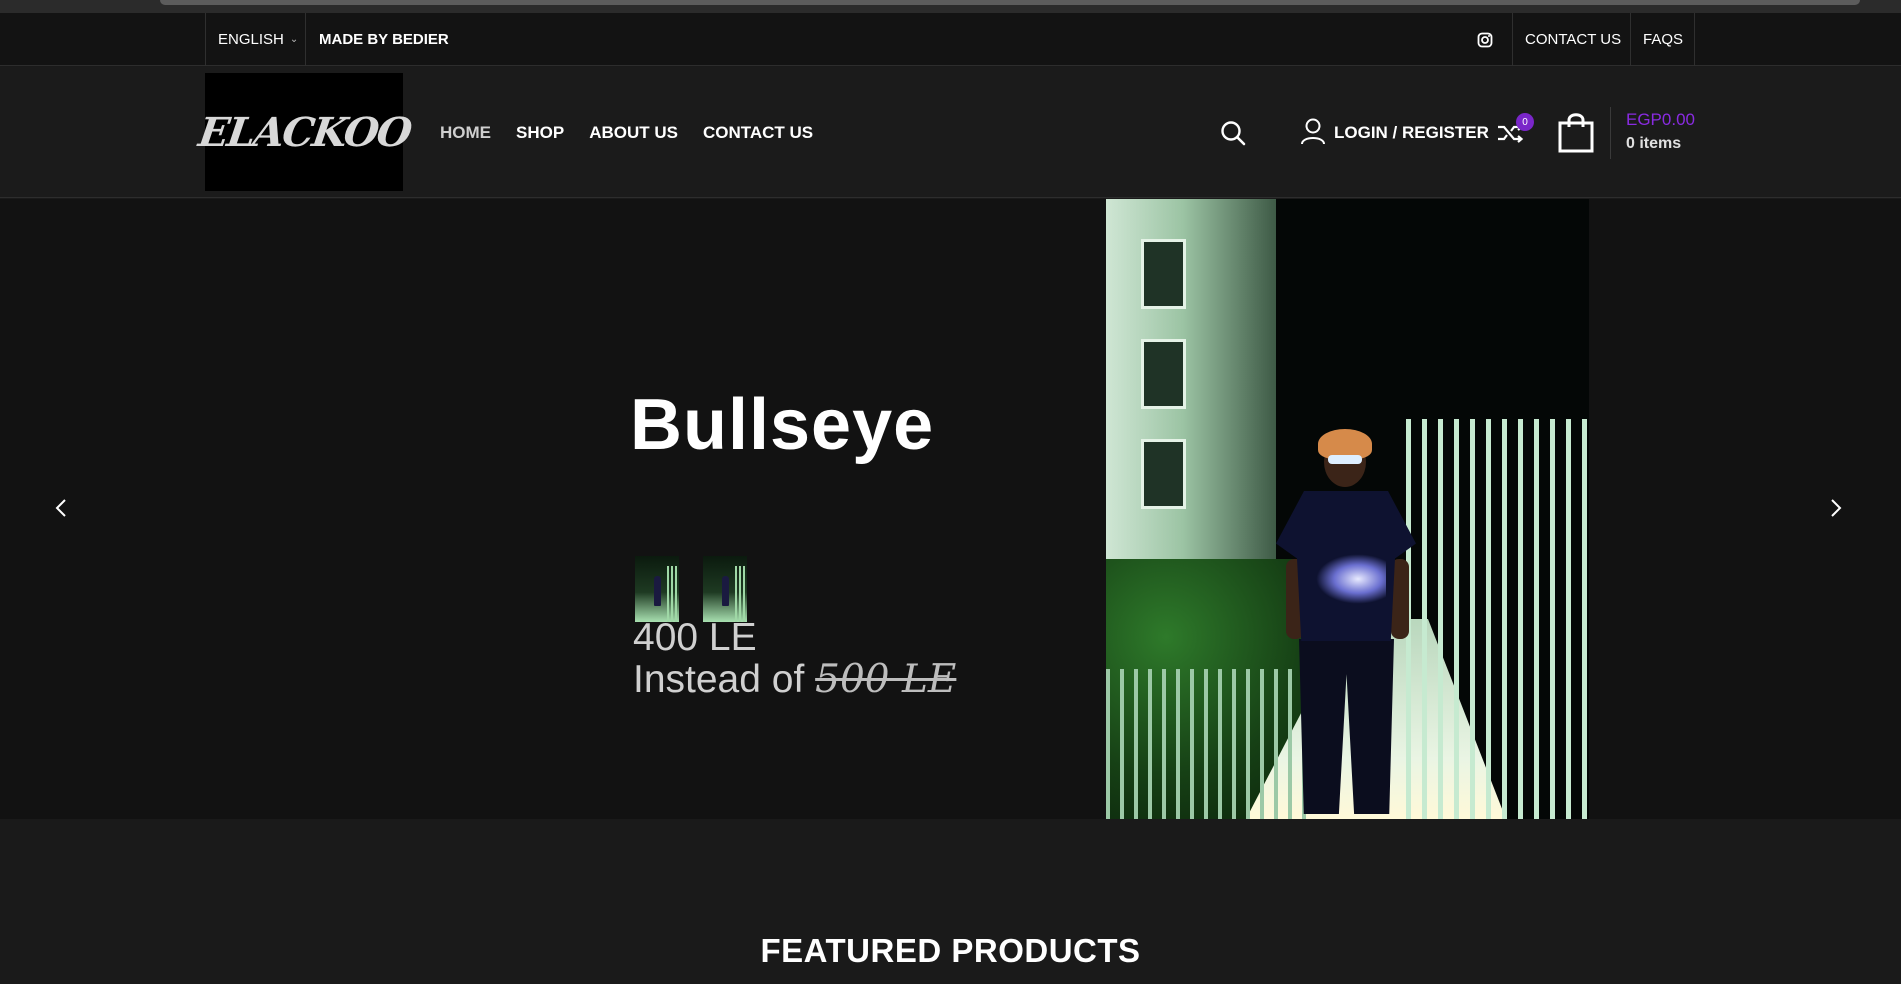  I want to click on topbar-contact-link: CONTACT US, so click(1573, 39).